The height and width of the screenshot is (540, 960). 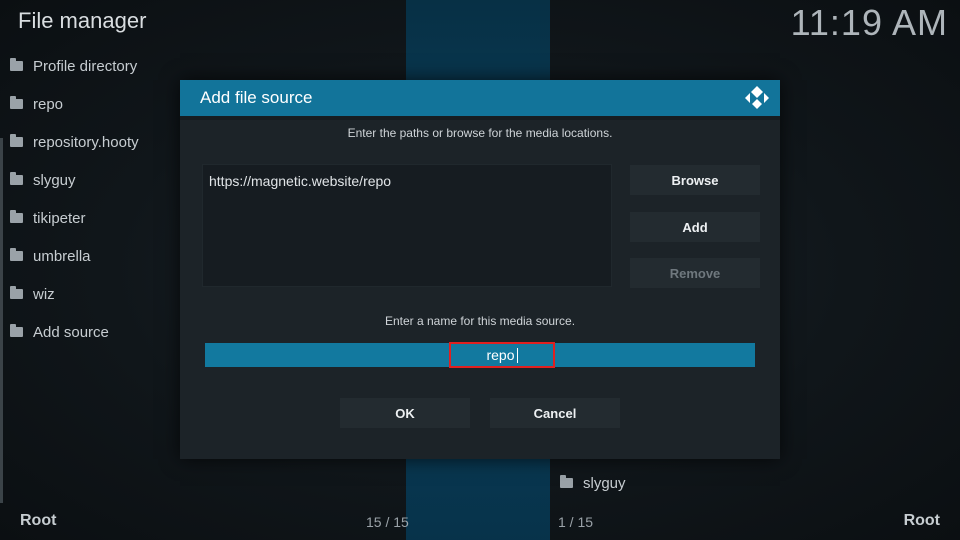 What do you see at coordinates (576, 522) in the screenshot?
I see `right-pane-count: 1 / 15` at bounding box center [576, 522].